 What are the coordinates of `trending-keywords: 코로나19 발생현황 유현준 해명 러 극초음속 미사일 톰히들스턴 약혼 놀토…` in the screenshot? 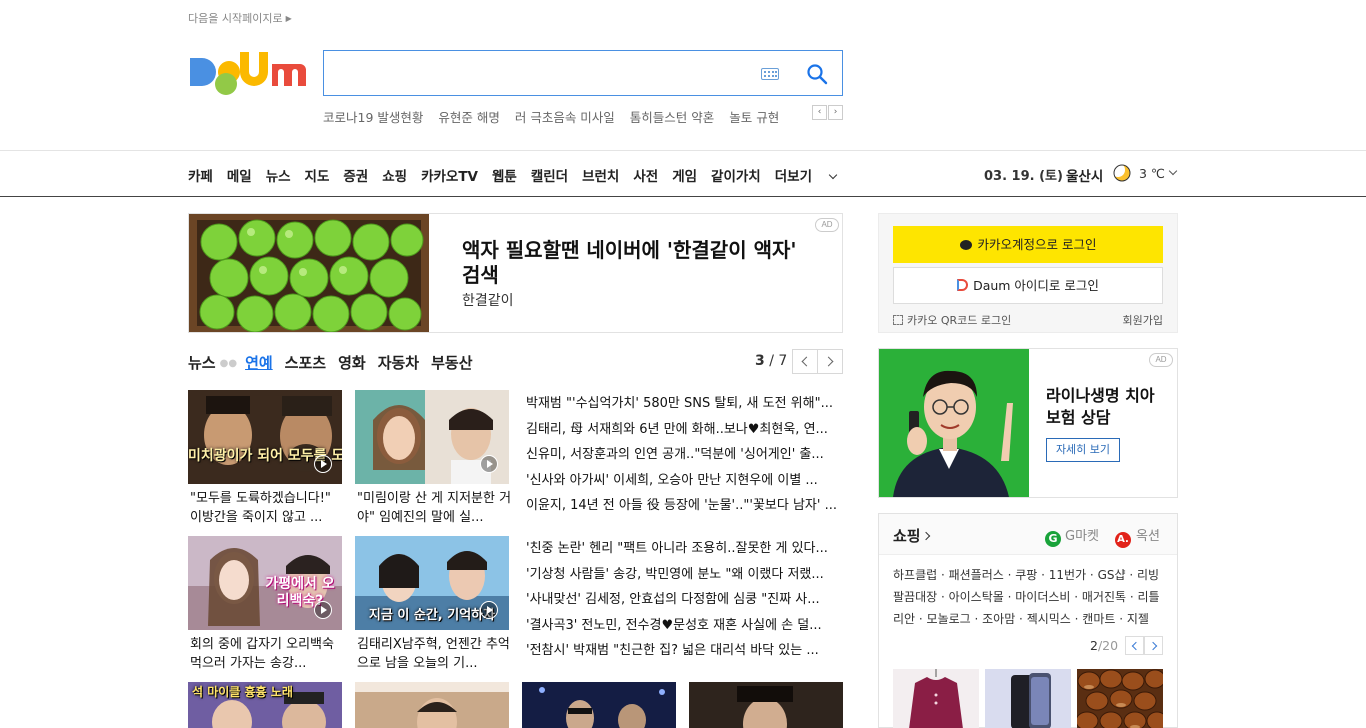 It's located at (556, 116).